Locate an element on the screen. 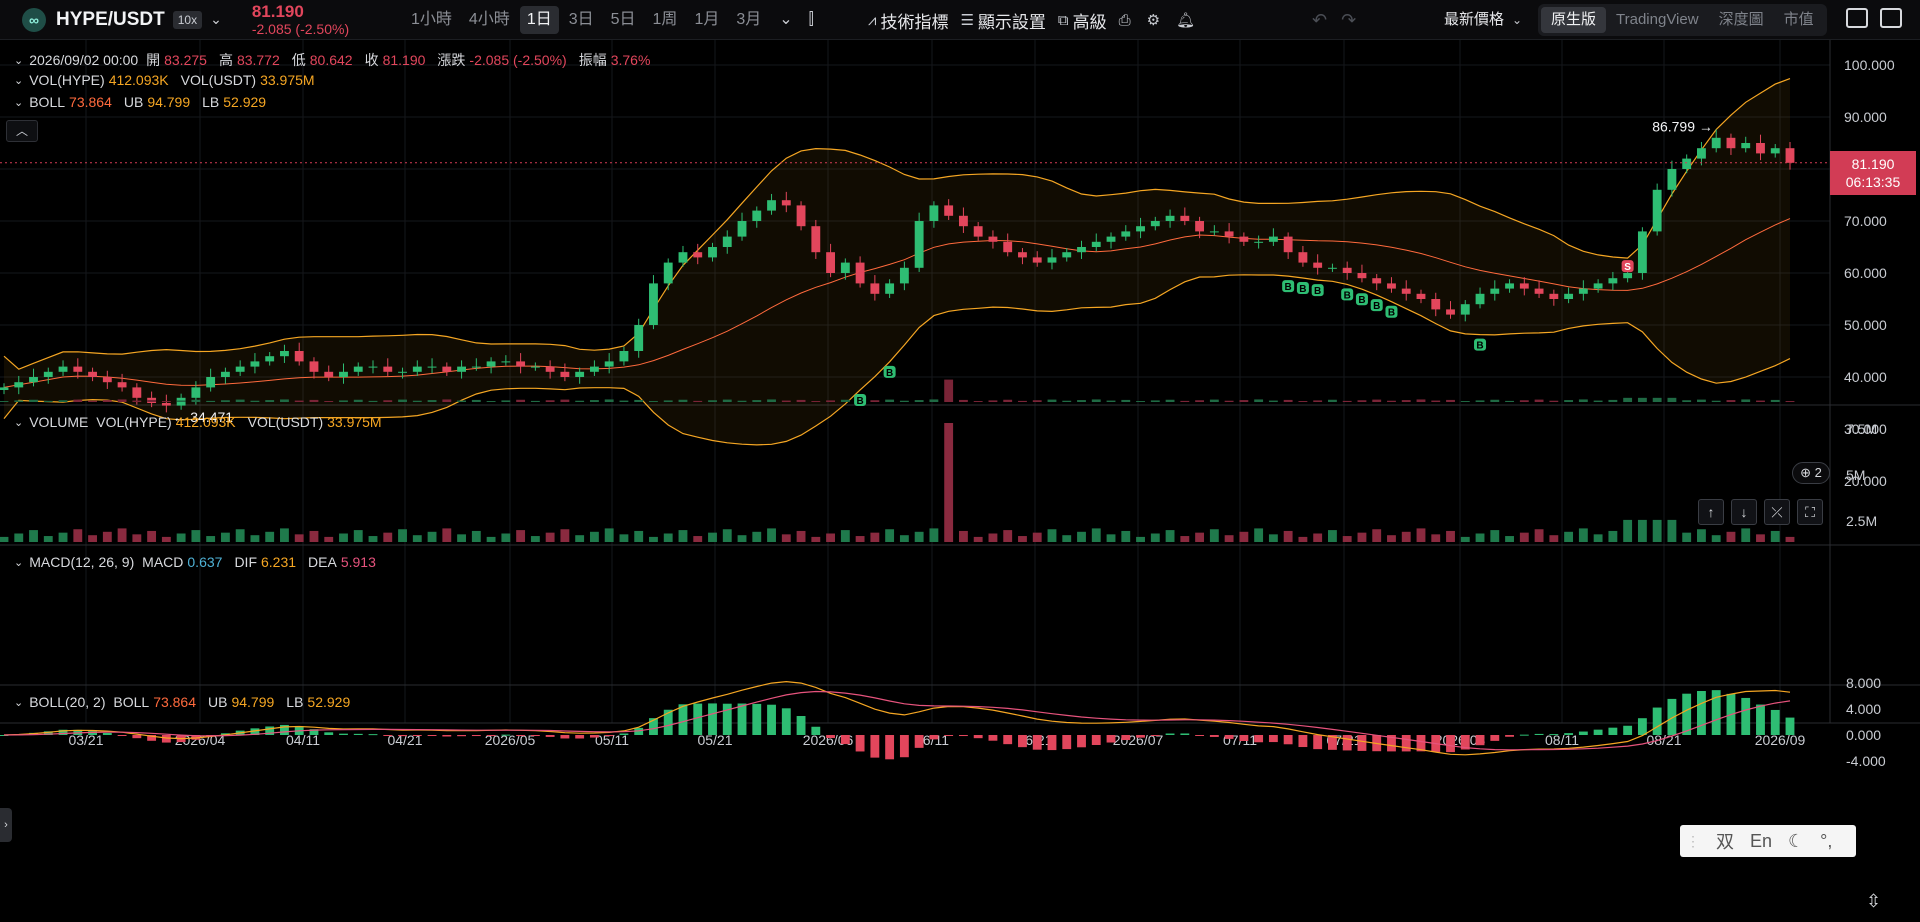 The height and width of the screenshot is (922, 1920). advanced-button: ⧉ 高級 is located at coordinates (1082, 20).